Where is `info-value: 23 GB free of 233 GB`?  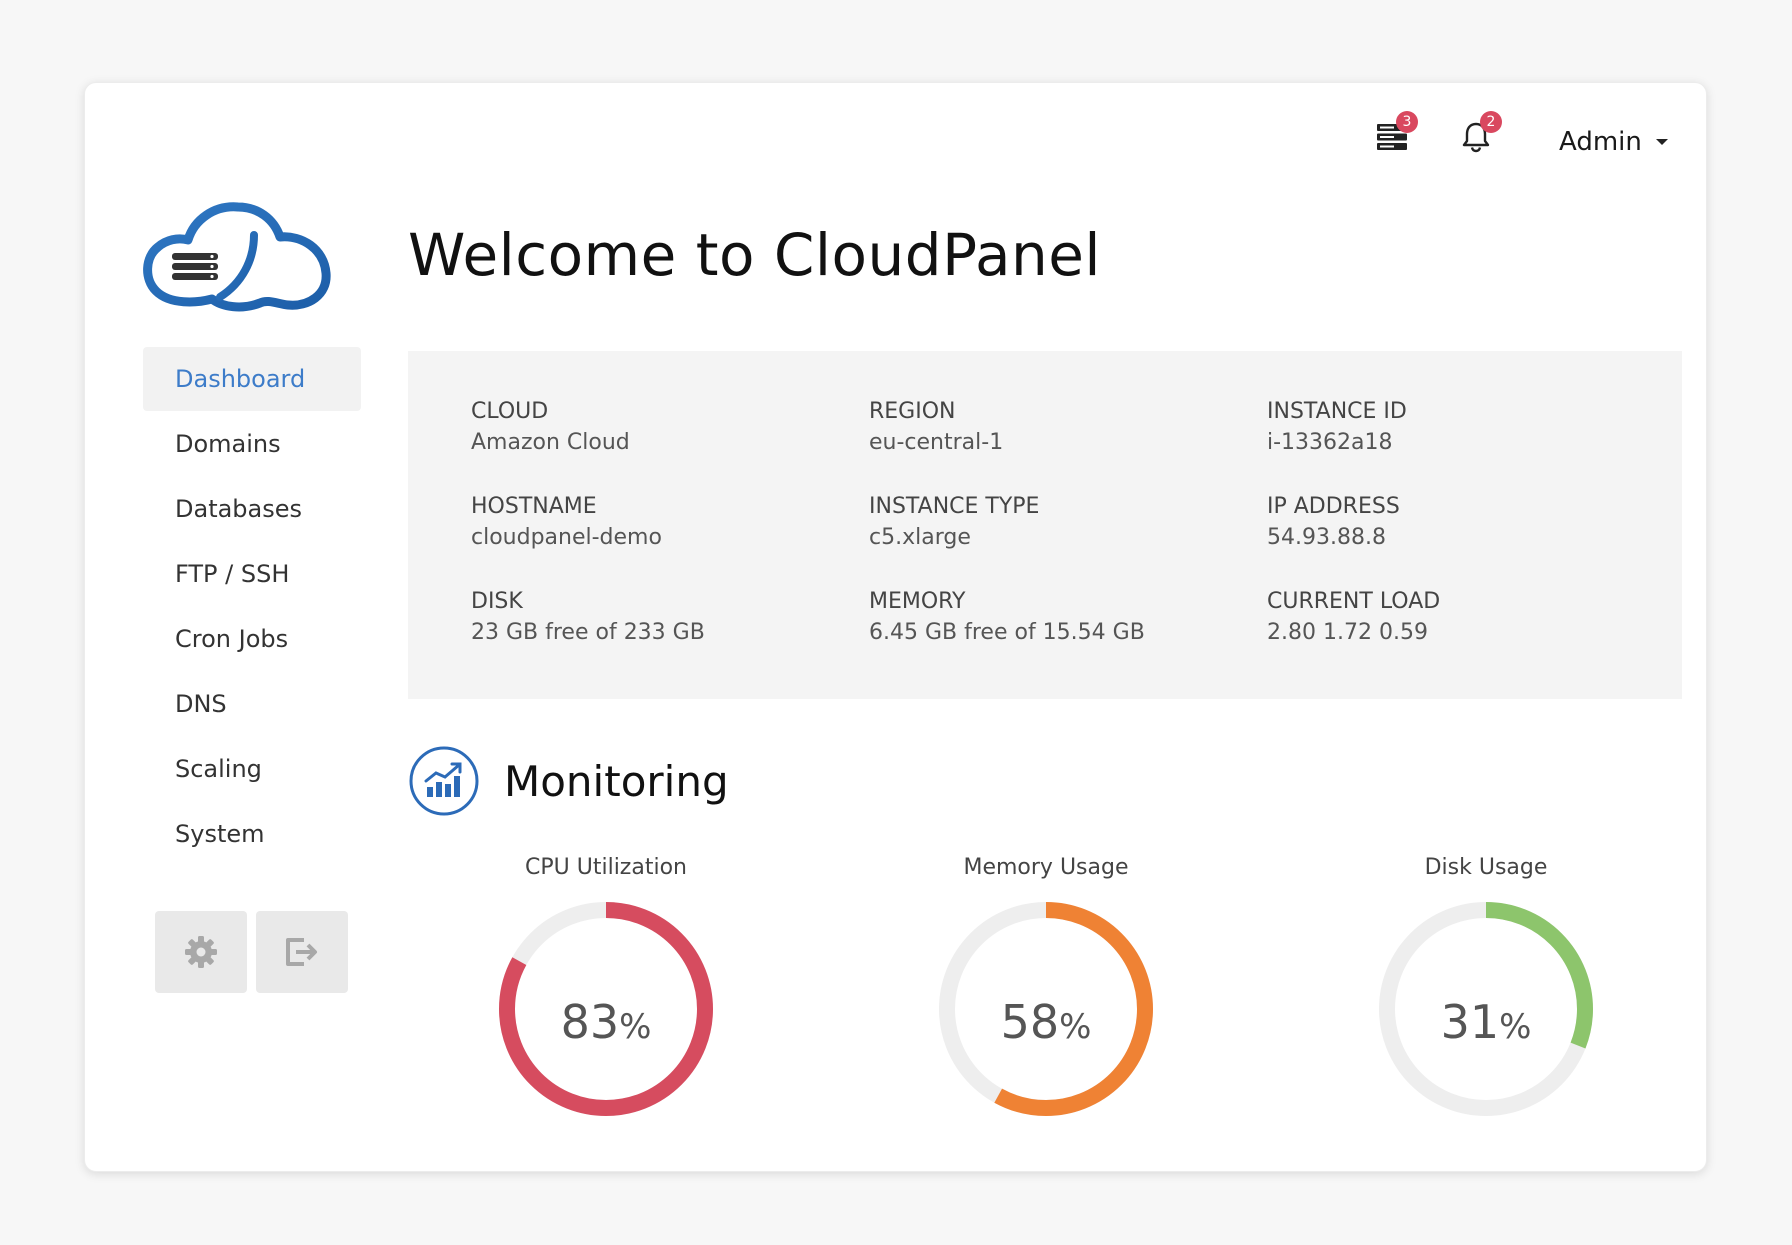
info-value: 23 GB free of 233 GB is located at coordinates (588, 632).